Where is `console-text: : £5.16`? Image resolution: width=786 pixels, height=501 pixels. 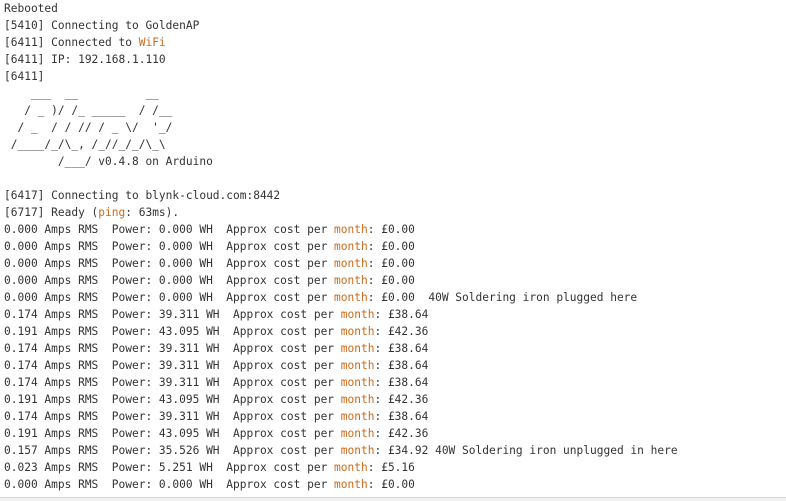 console-text: : £5.16 is located at coordinates (391, 467).